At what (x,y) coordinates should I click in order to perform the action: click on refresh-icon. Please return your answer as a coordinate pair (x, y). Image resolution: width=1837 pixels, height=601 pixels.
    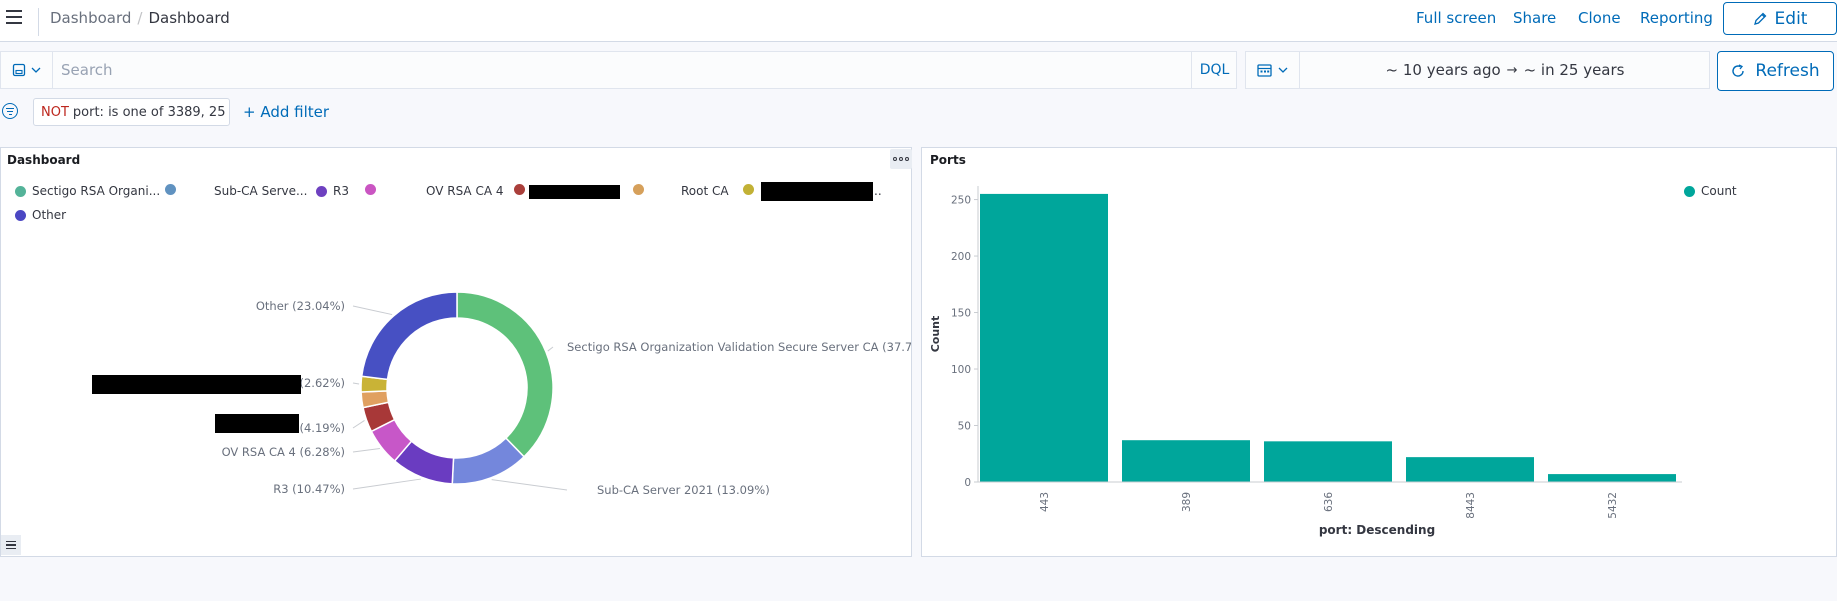
    Looking at the image, I should click on (1738, 70).